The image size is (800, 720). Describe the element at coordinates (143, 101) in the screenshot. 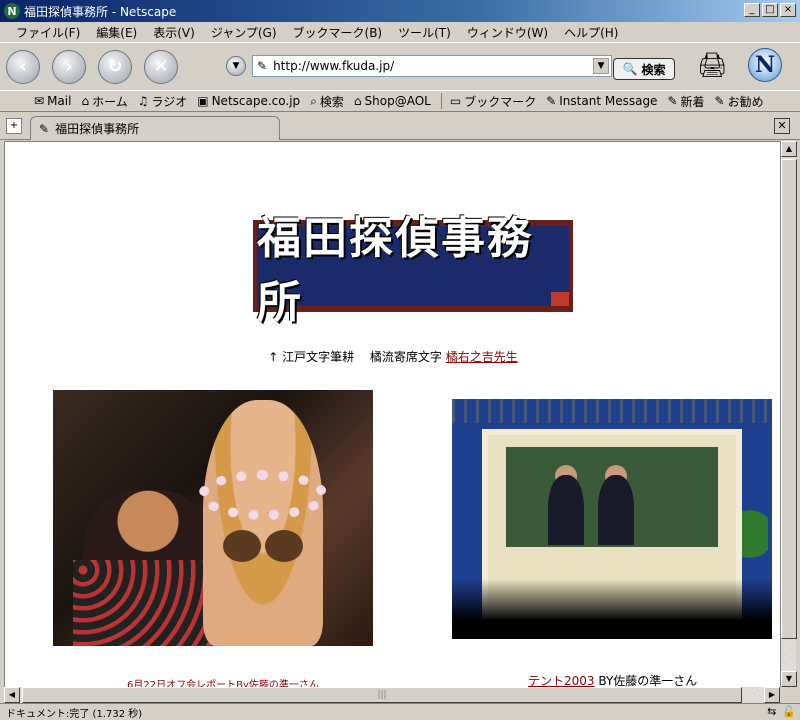

I see `radio-icon: ♫` at that location.